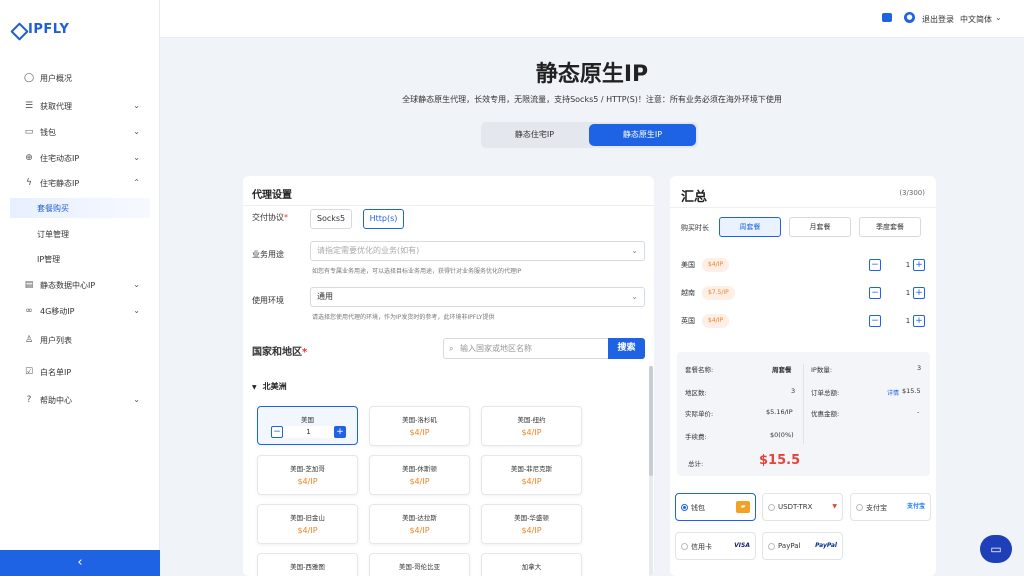  Describe the element at coordinates (976, 19) in the screenshot. I see `language-select: 中文简体` at that location.